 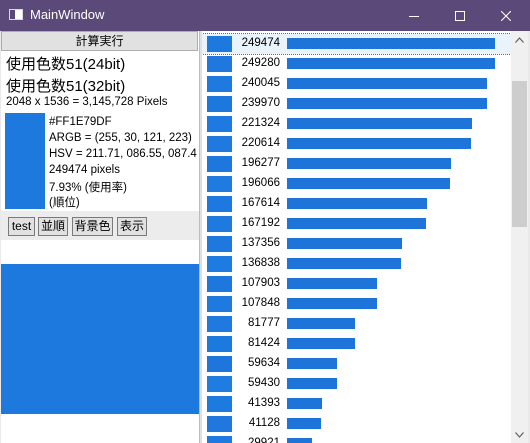 What do you see at coordinates (99, 41) in the screenshot?
I see `calculate-button: 計算実行` at bounding box center [99, 41].